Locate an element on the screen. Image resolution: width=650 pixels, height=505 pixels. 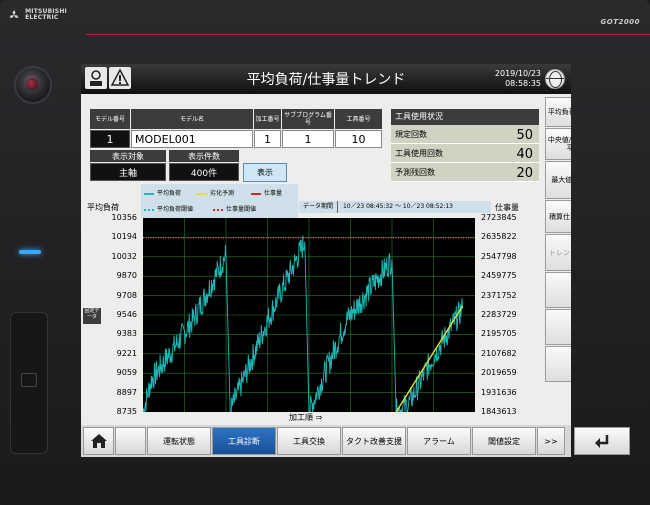
legend-item: 仕事量 is located at coordinates (266, 192).